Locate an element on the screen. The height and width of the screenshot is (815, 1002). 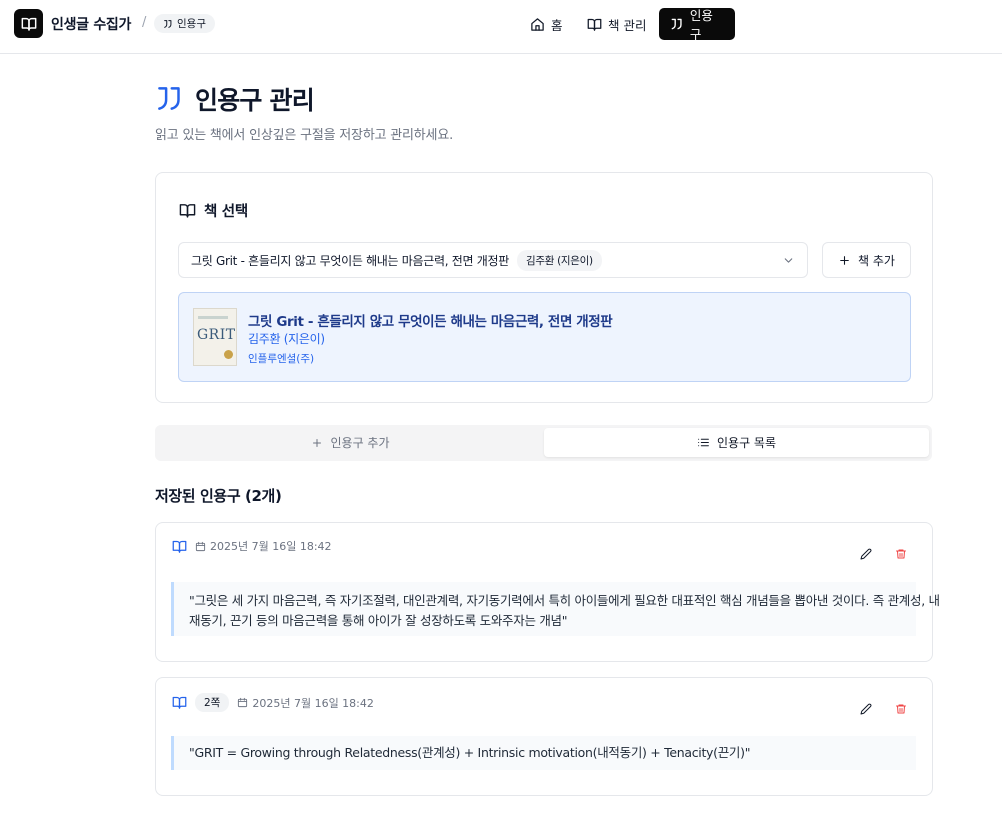
nav-books: 책 관리 is located at coordinates (616, 24).